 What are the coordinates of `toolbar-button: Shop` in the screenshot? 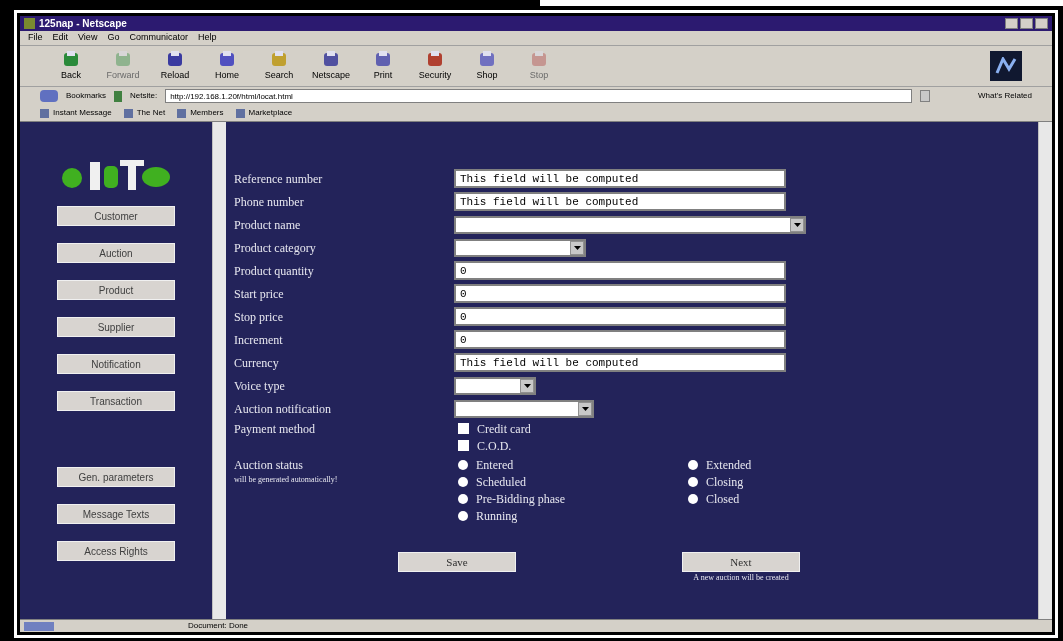 It's located at (487, 66).